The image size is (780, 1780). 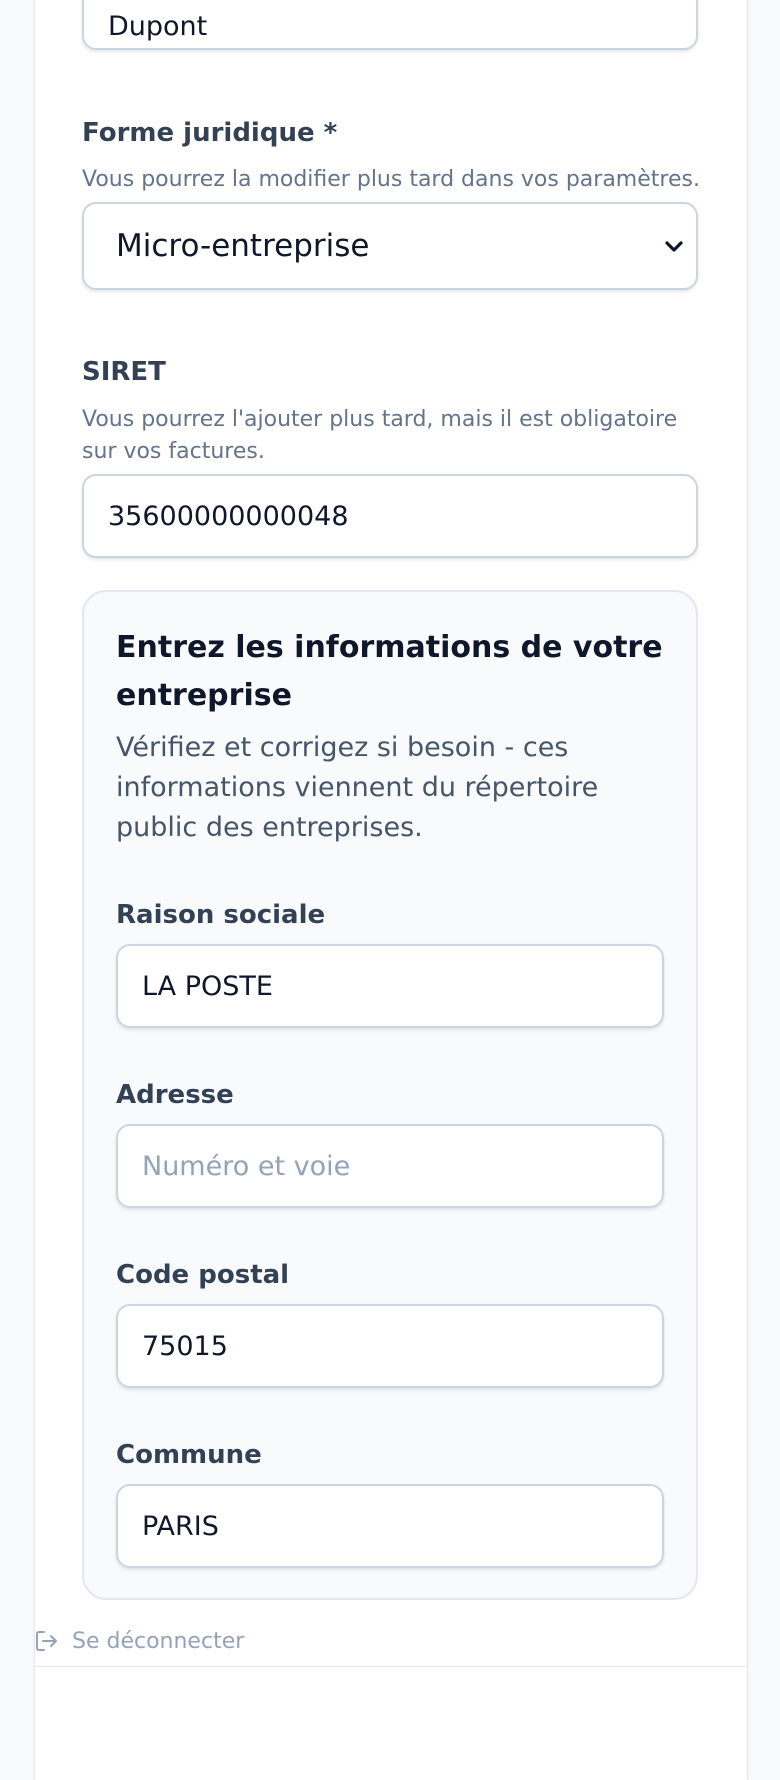 What do you see at coordinates (124, 372) in the screenshot?
I see `siret-label: SIRET` at bounding box center [124, 372].